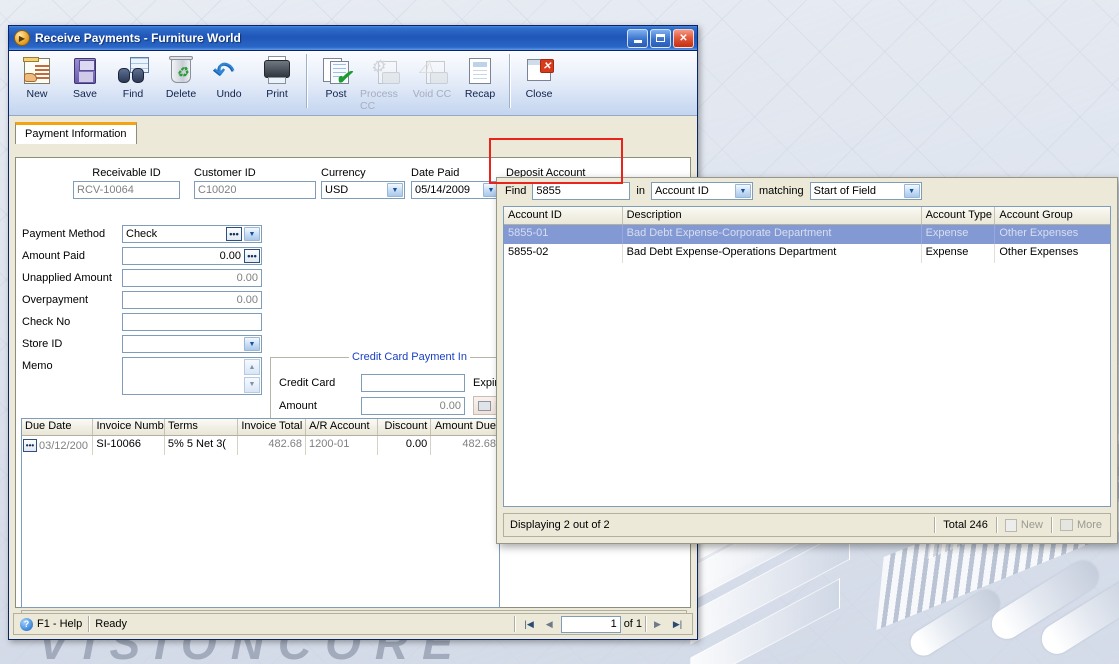 This screenshot has width=1119, height=664. I want to click on floppy-disk-icon, so click(85, 71).